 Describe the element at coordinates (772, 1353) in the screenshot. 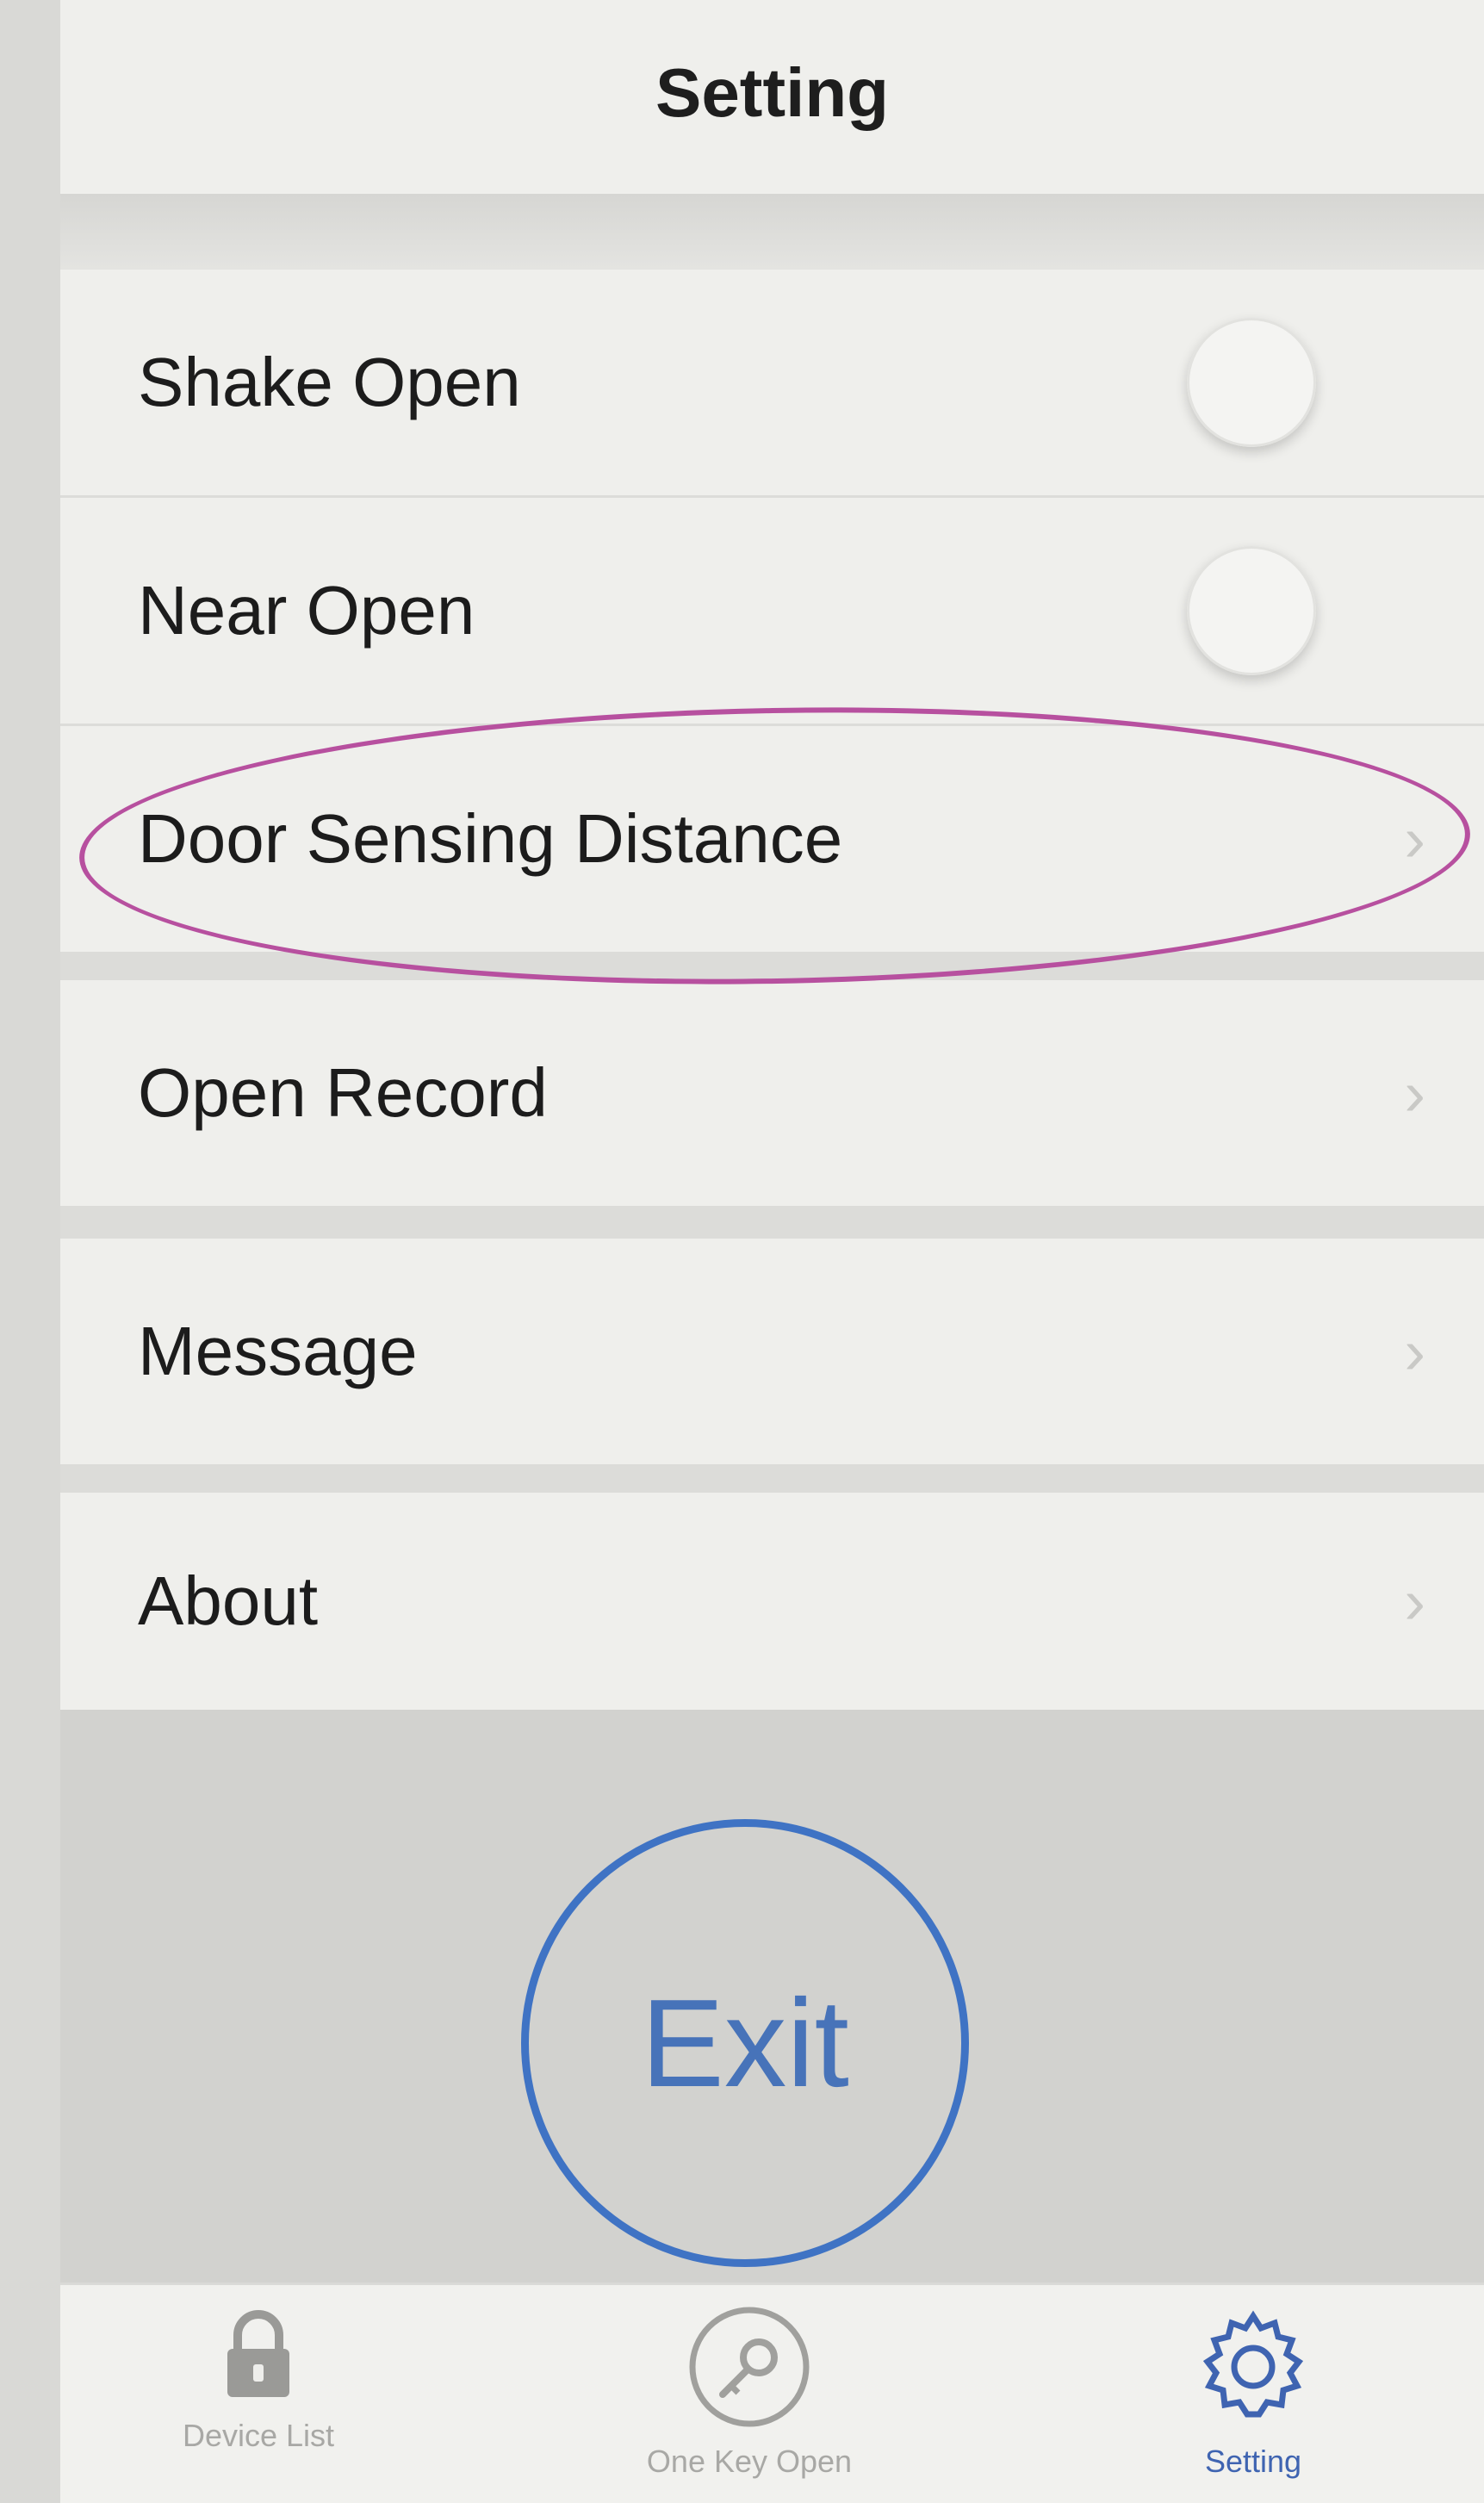

I see `setting-row-message: Message ›` at that location.